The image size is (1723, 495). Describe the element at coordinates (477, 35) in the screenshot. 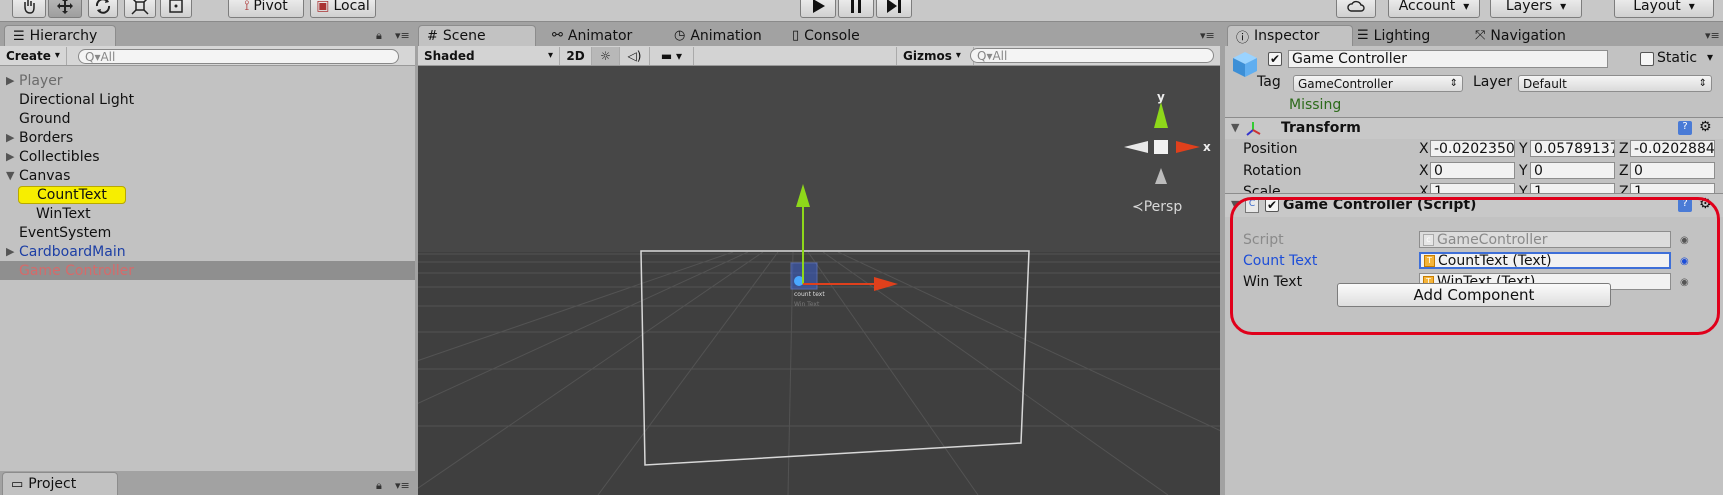

I see `tab-scene: # Scene` at that location.